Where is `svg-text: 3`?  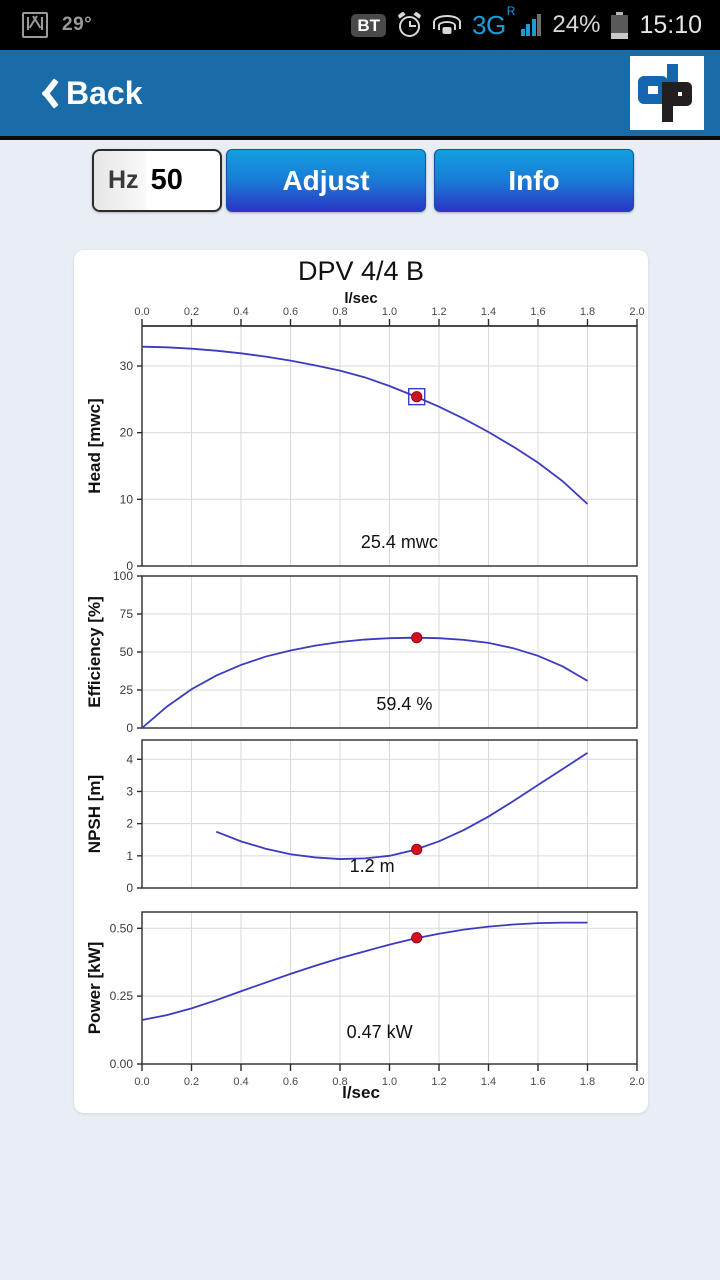
svg-text: 3 is located at coordinates (129, 791).